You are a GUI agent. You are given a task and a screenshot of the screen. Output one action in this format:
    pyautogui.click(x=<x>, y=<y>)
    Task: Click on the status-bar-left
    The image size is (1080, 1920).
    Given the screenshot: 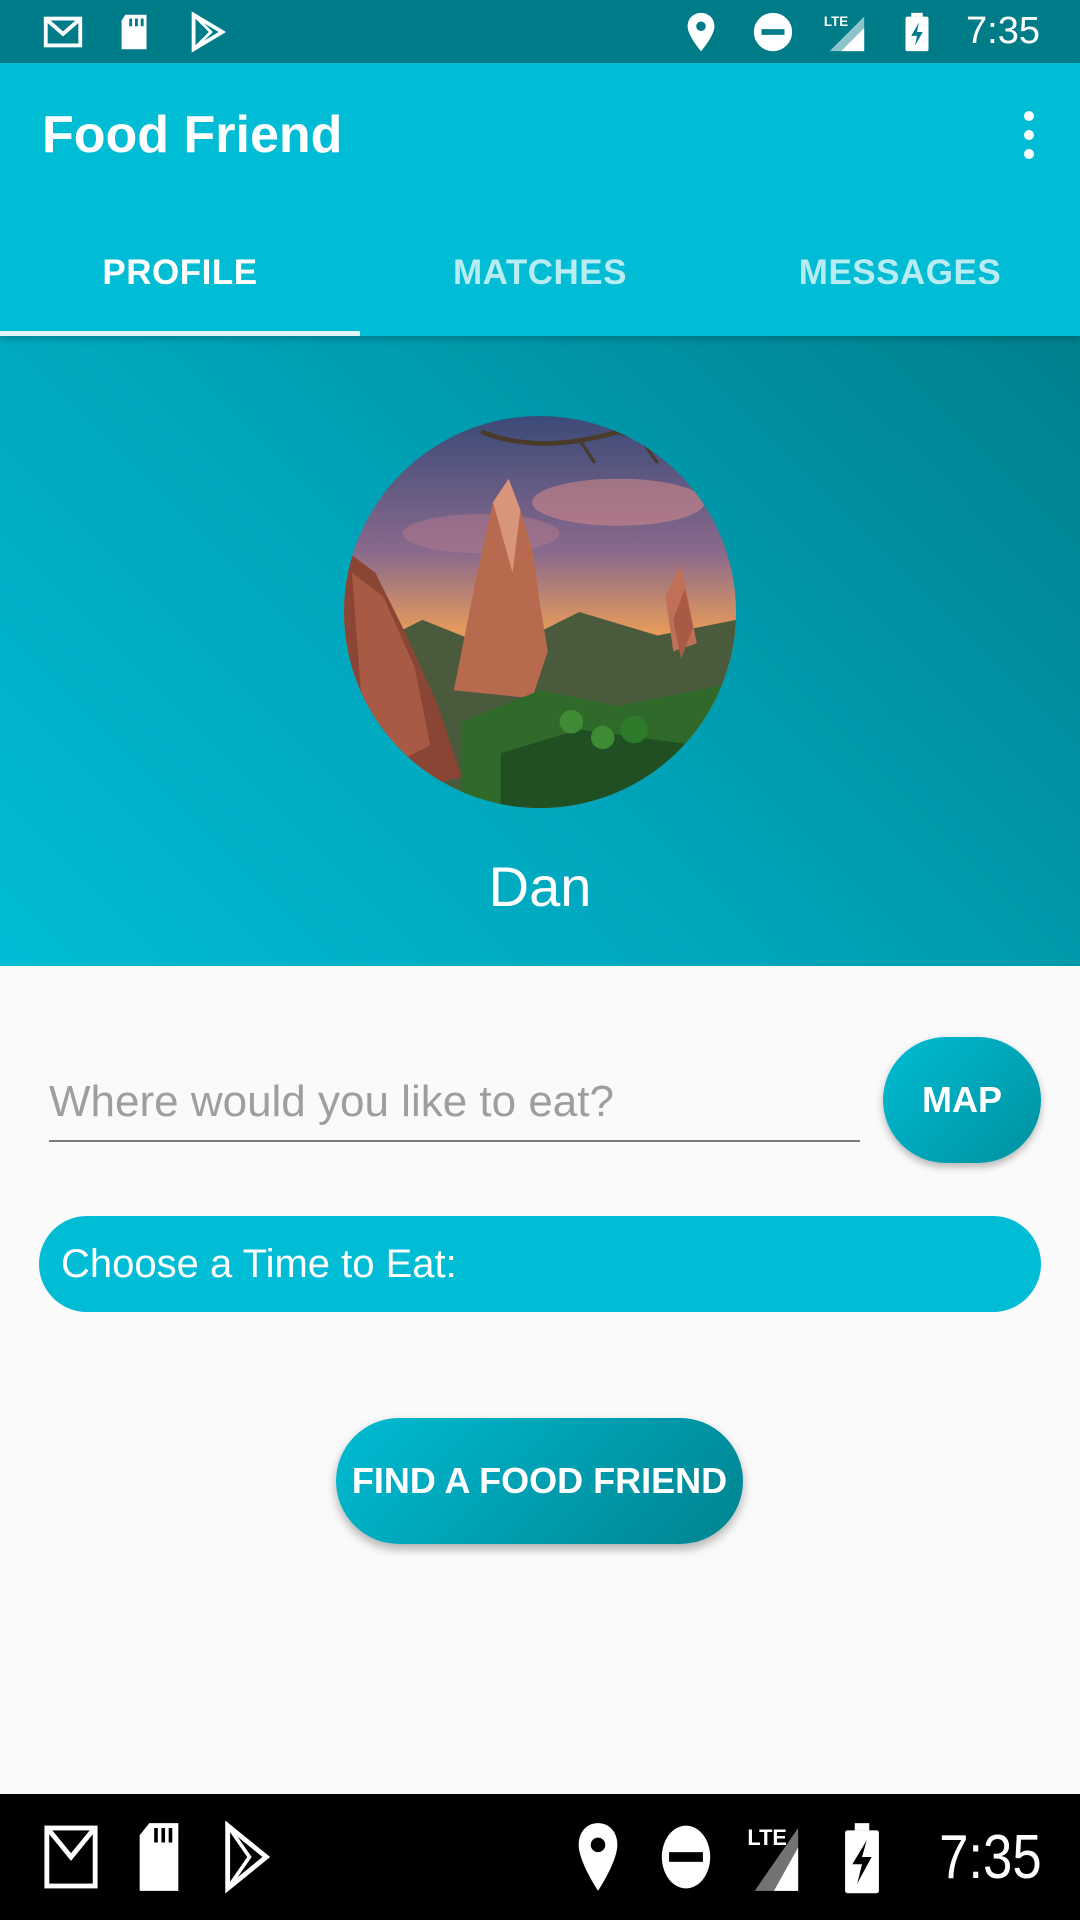 What is the action you would take?
    pyautogui.click(x=135, y=32)
    